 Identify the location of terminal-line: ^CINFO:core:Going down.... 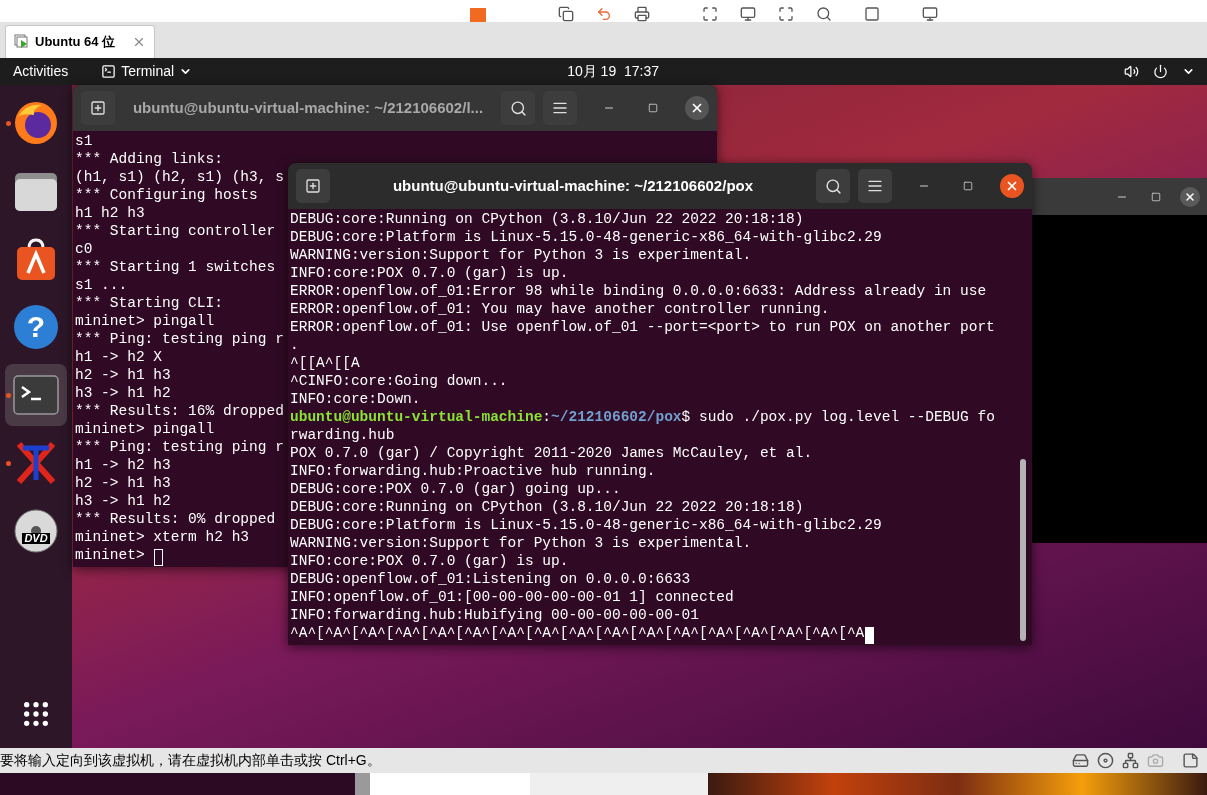
(399, 381).